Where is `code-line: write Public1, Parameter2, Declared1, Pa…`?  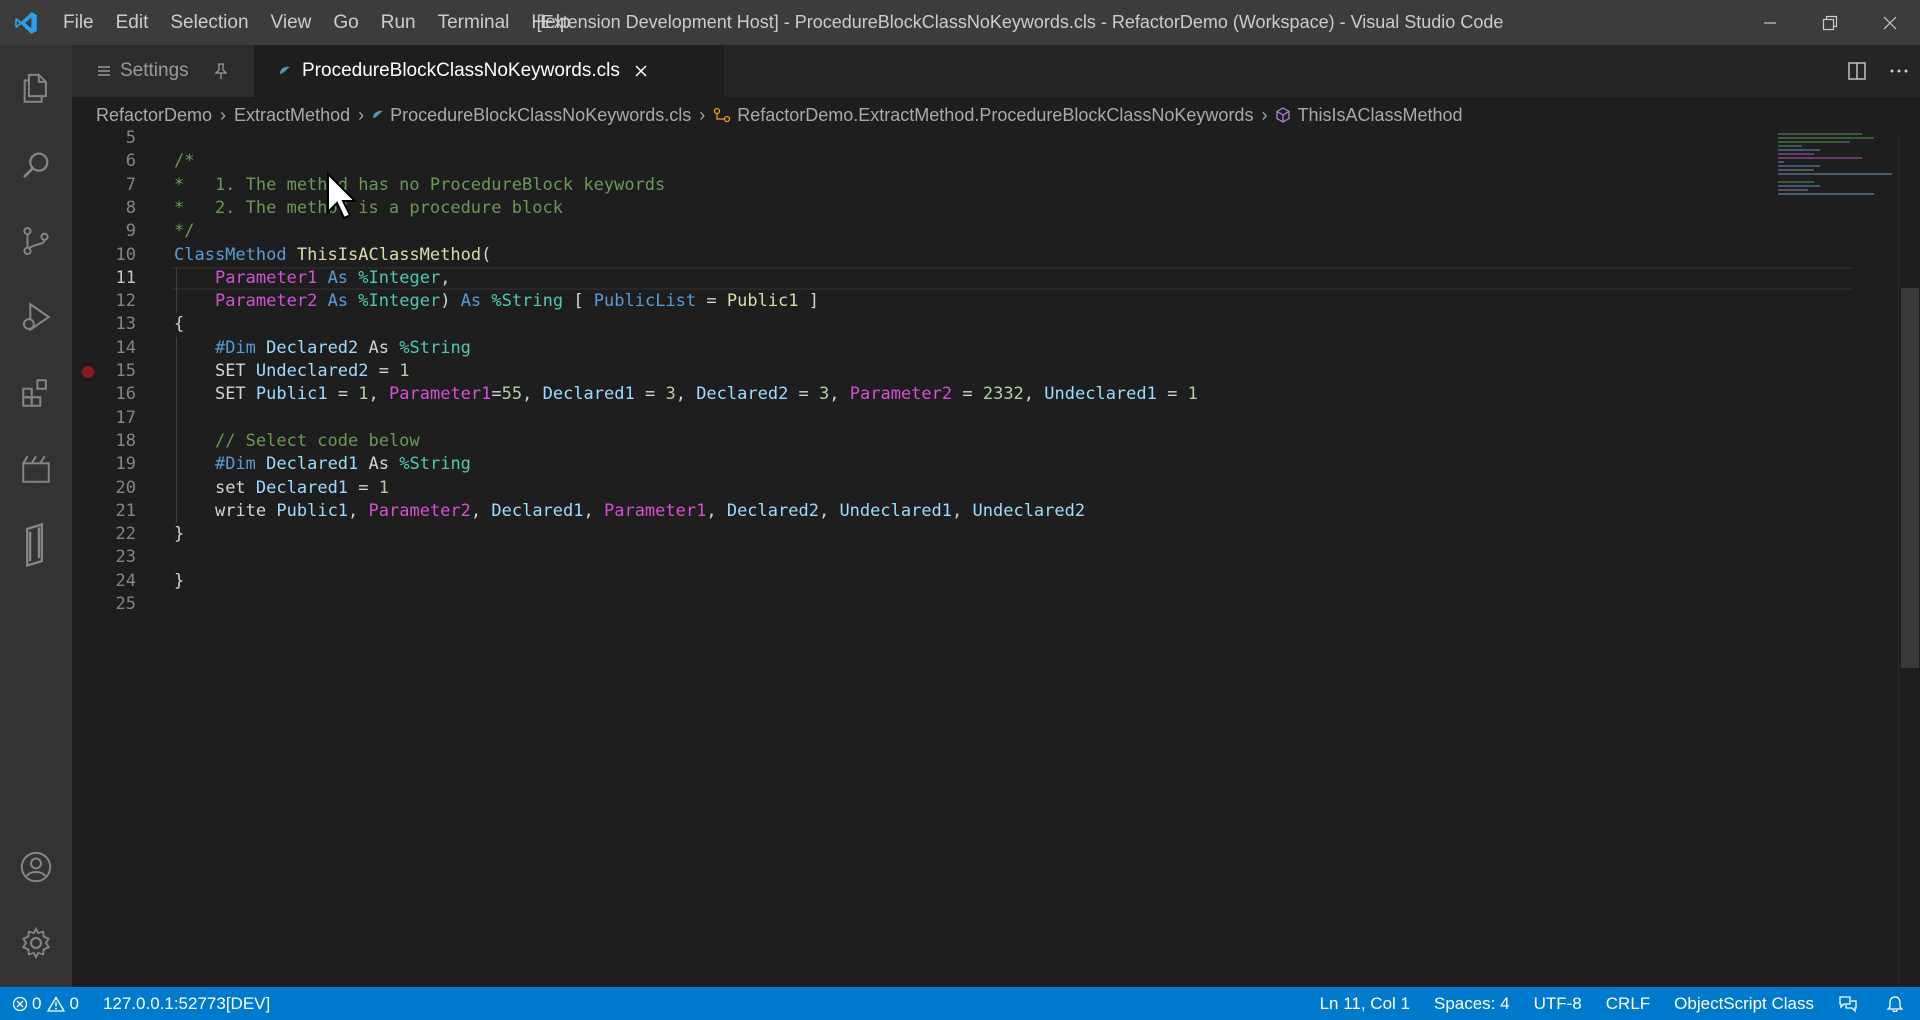
code-line: write Public1, Parameter2, Declared1, Pa… is located at coordinates (629, 511).